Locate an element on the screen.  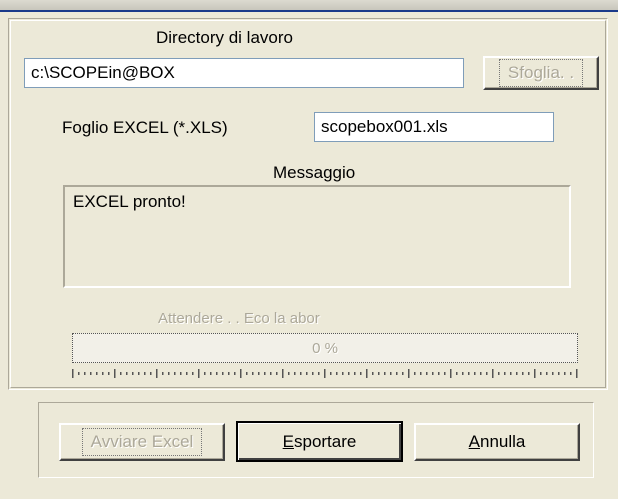
cancel-label: Annulla is located at coordinates (497, 441).